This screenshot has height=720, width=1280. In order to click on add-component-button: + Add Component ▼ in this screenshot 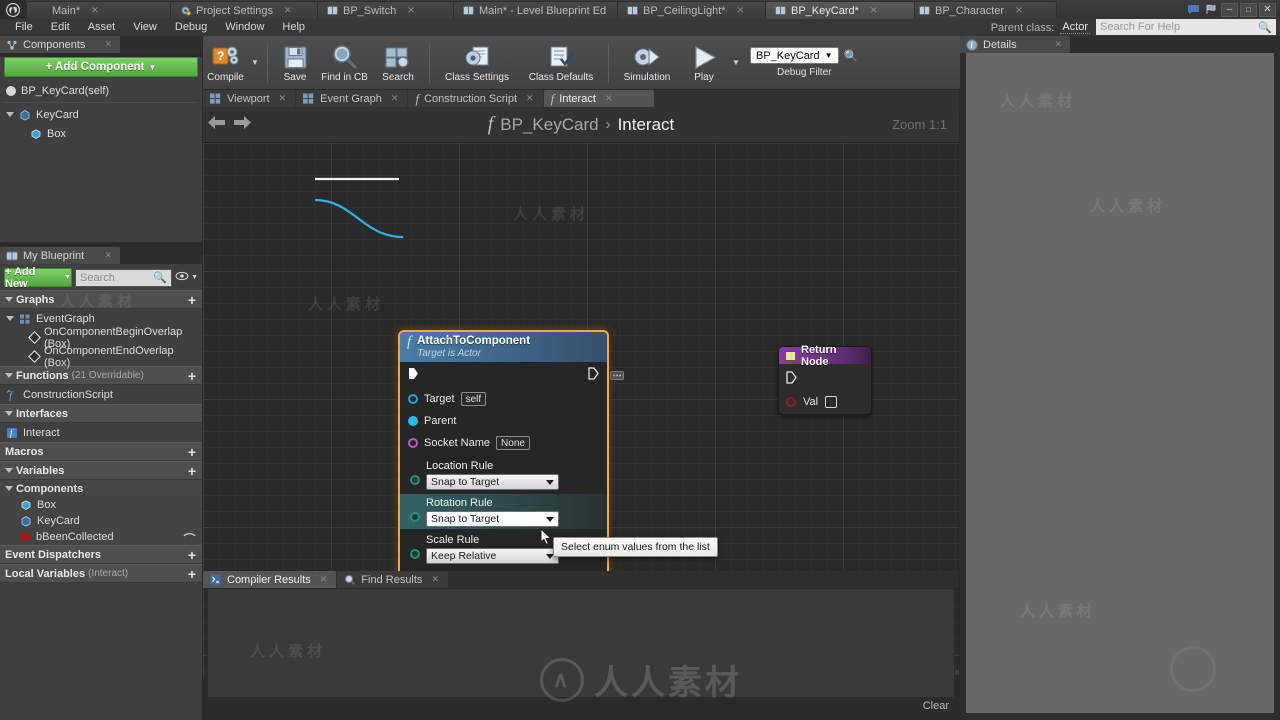, I will do `click(101, 67)`.